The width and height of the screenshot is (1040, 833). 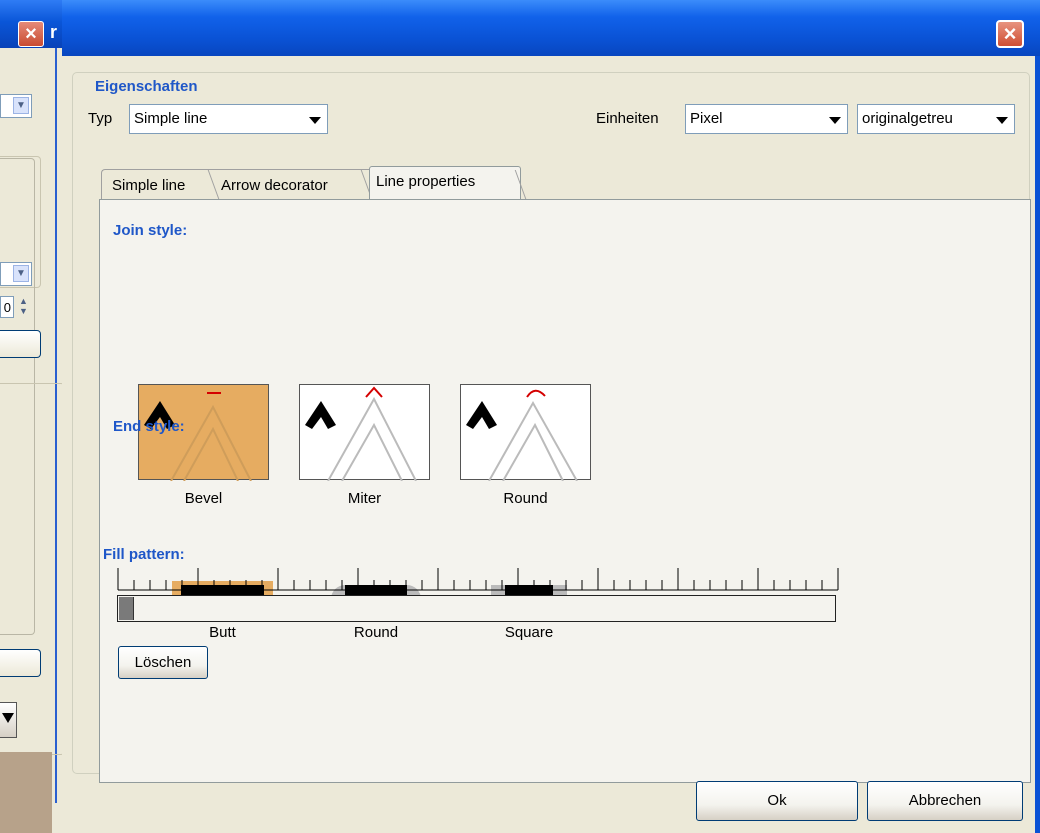 I want to click on scale-select: originalgetreu, so click(x=936, y=119).